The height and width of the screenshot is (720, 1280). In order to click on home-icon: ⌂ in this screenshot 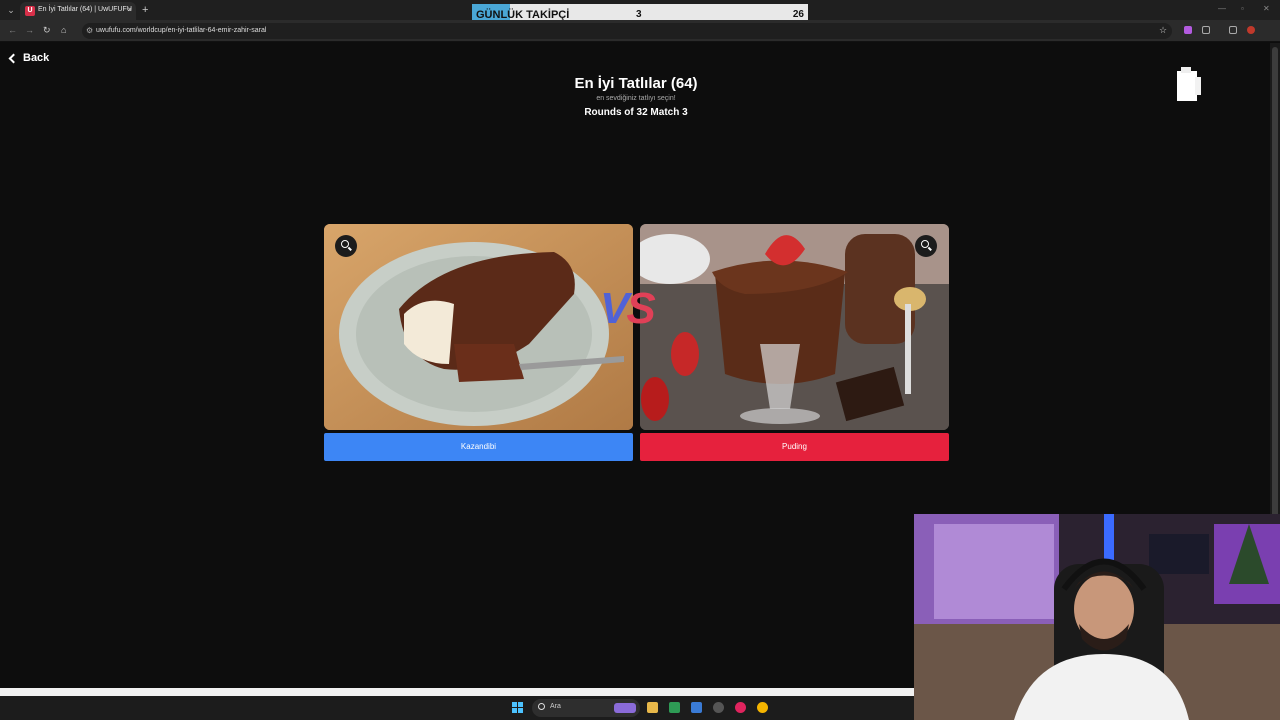, I will do `click(63, 30)`.